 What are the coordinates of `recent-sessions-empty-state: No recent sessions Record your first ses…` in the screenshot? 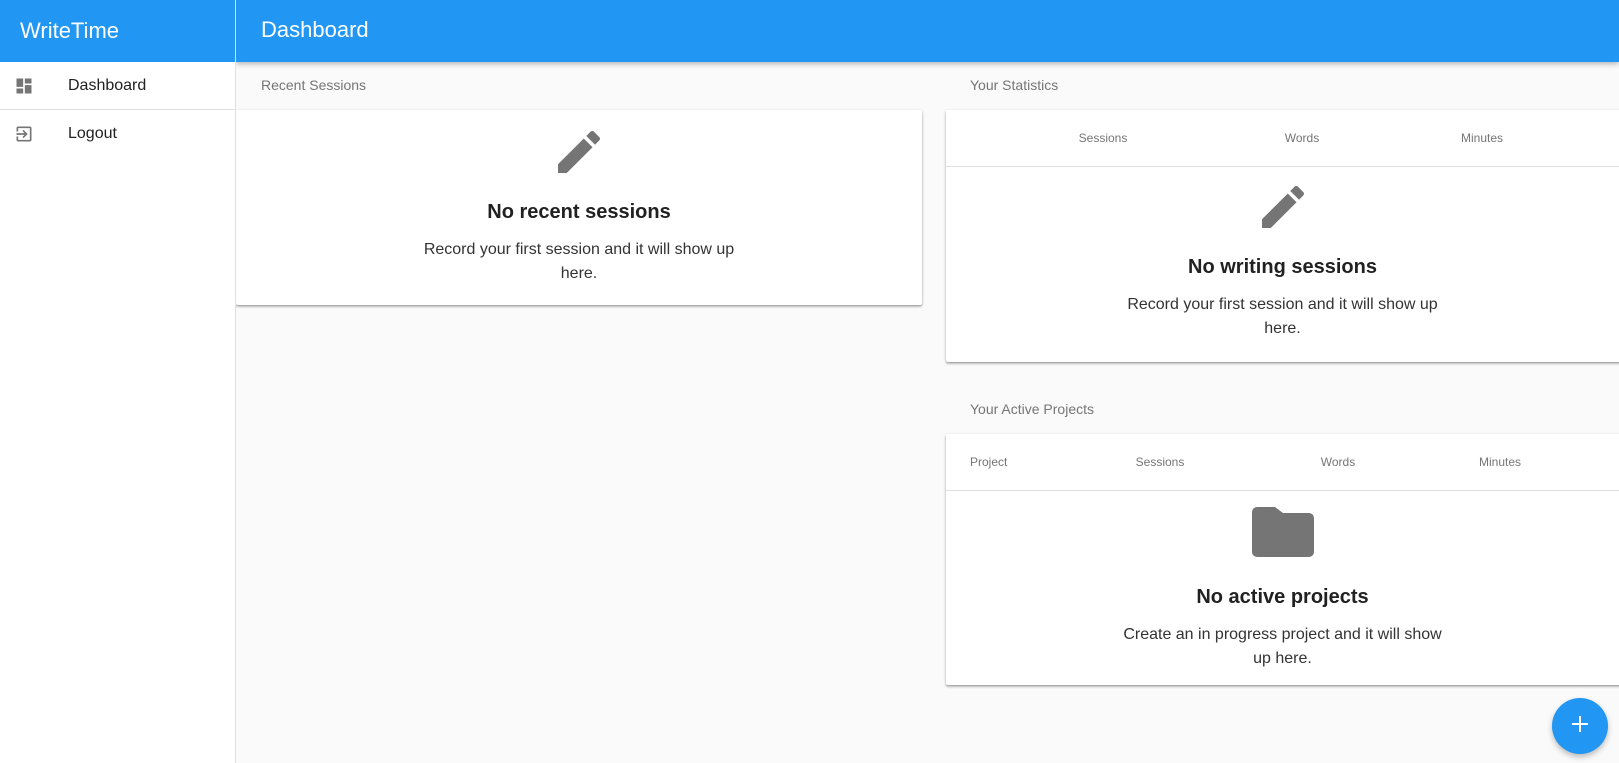 It's located at (579, 198).